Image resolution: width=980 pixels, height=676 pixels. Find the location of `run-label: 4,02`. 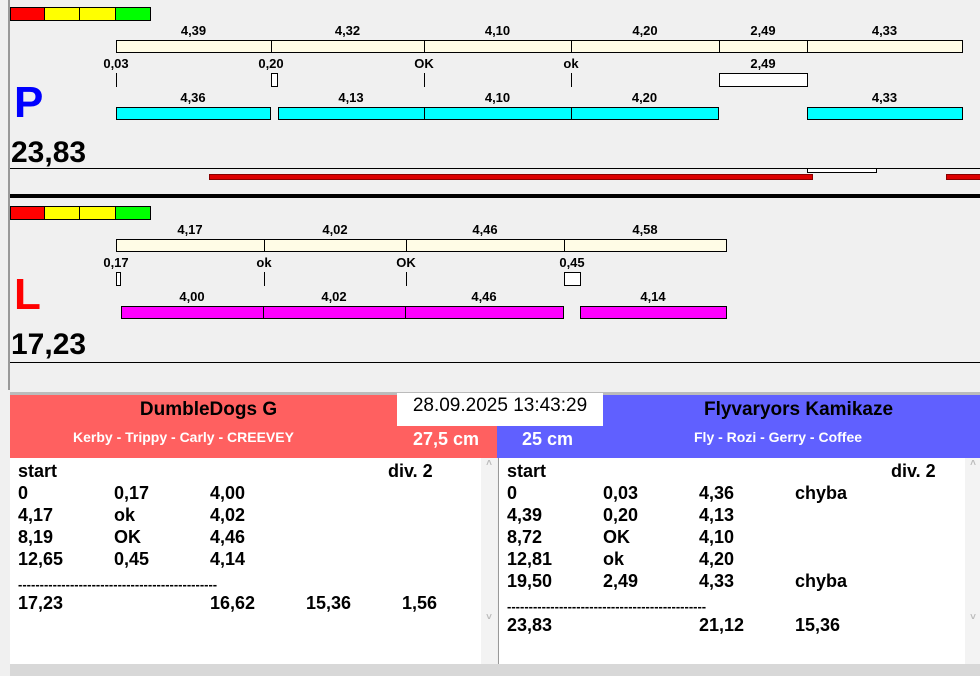

run-label: 4,02 is located at coordinates (334, 296).